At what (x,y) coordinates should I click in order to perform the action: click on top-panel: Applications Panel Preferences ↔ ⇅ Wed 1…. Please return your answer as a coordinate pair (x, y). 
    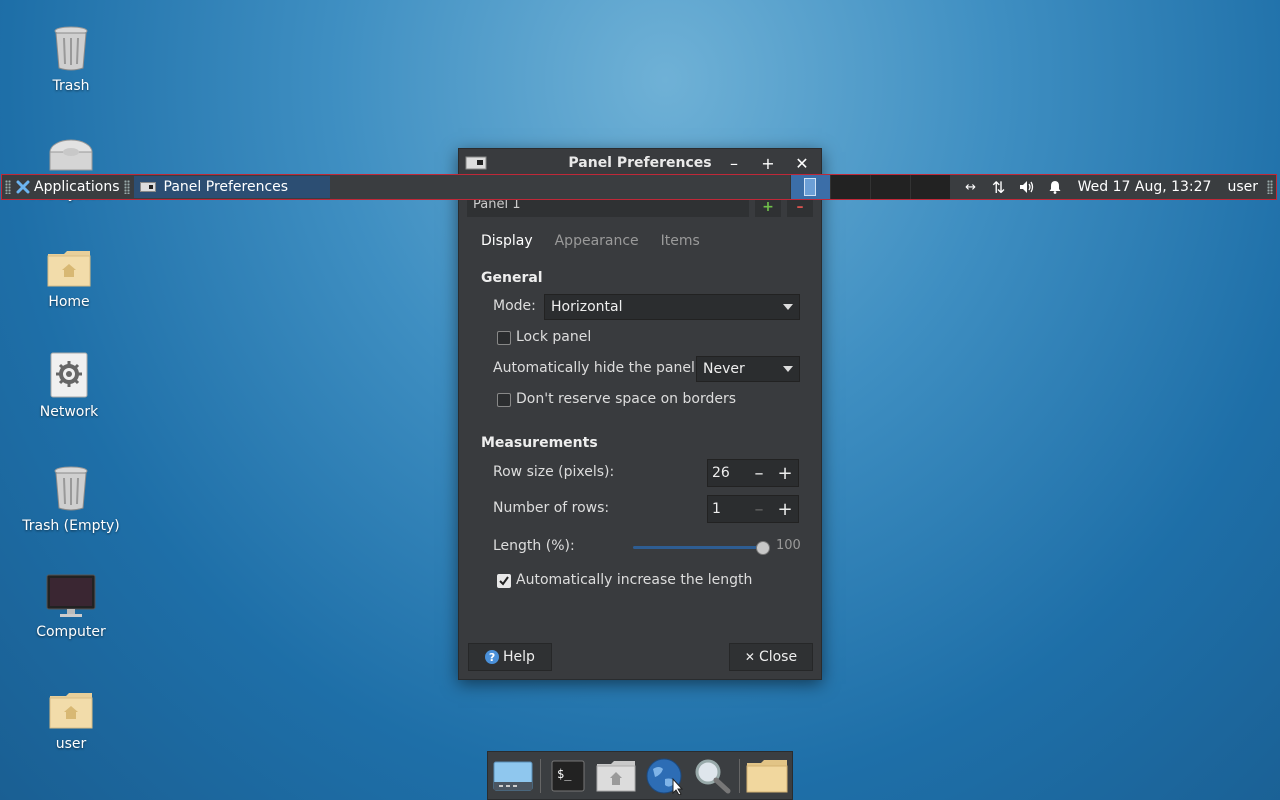
    Looking at the image, I should click on (639, 187).